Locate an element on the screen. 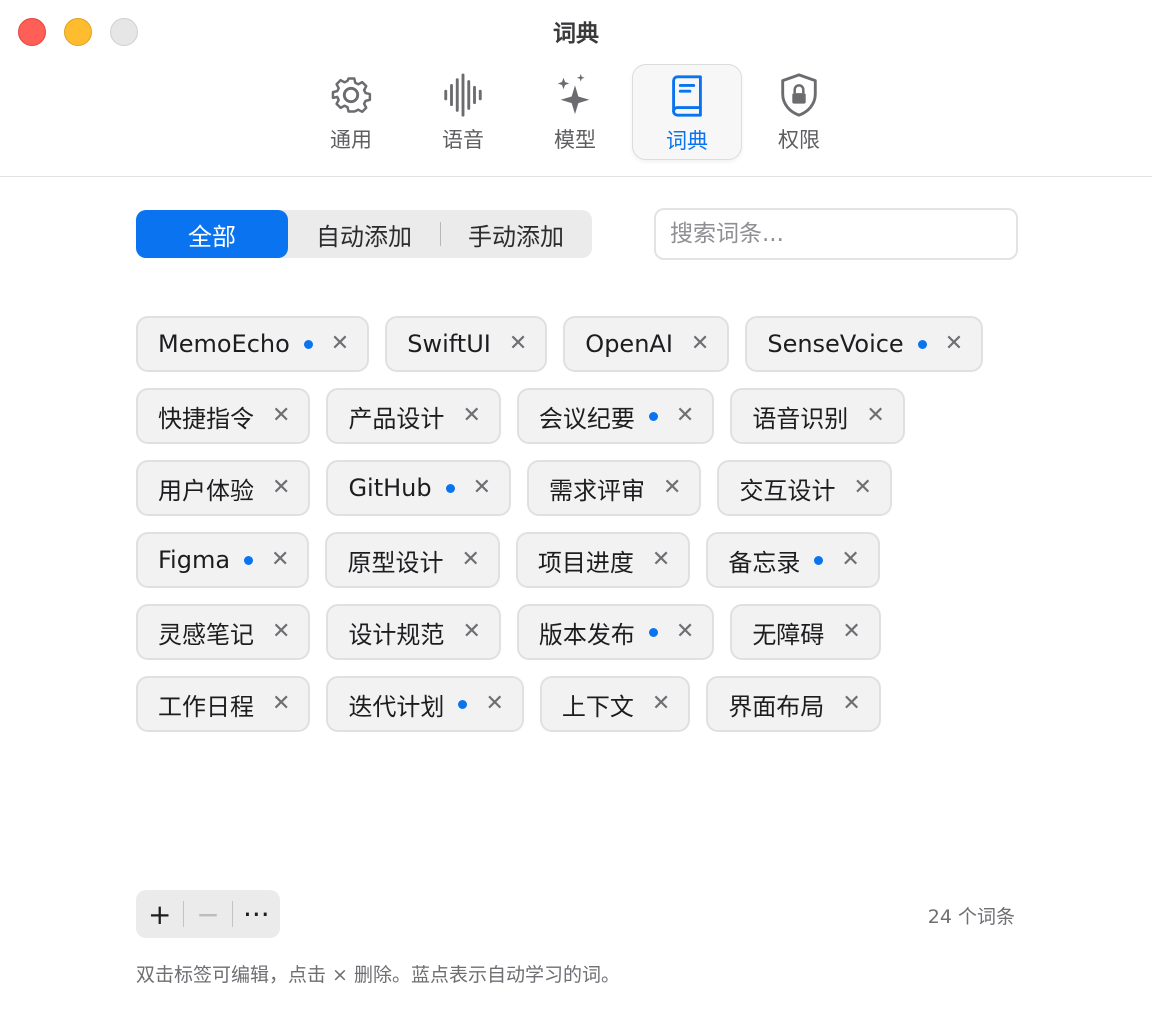  tag-text: 灵感笔记 is located at coordinates (206, 634).